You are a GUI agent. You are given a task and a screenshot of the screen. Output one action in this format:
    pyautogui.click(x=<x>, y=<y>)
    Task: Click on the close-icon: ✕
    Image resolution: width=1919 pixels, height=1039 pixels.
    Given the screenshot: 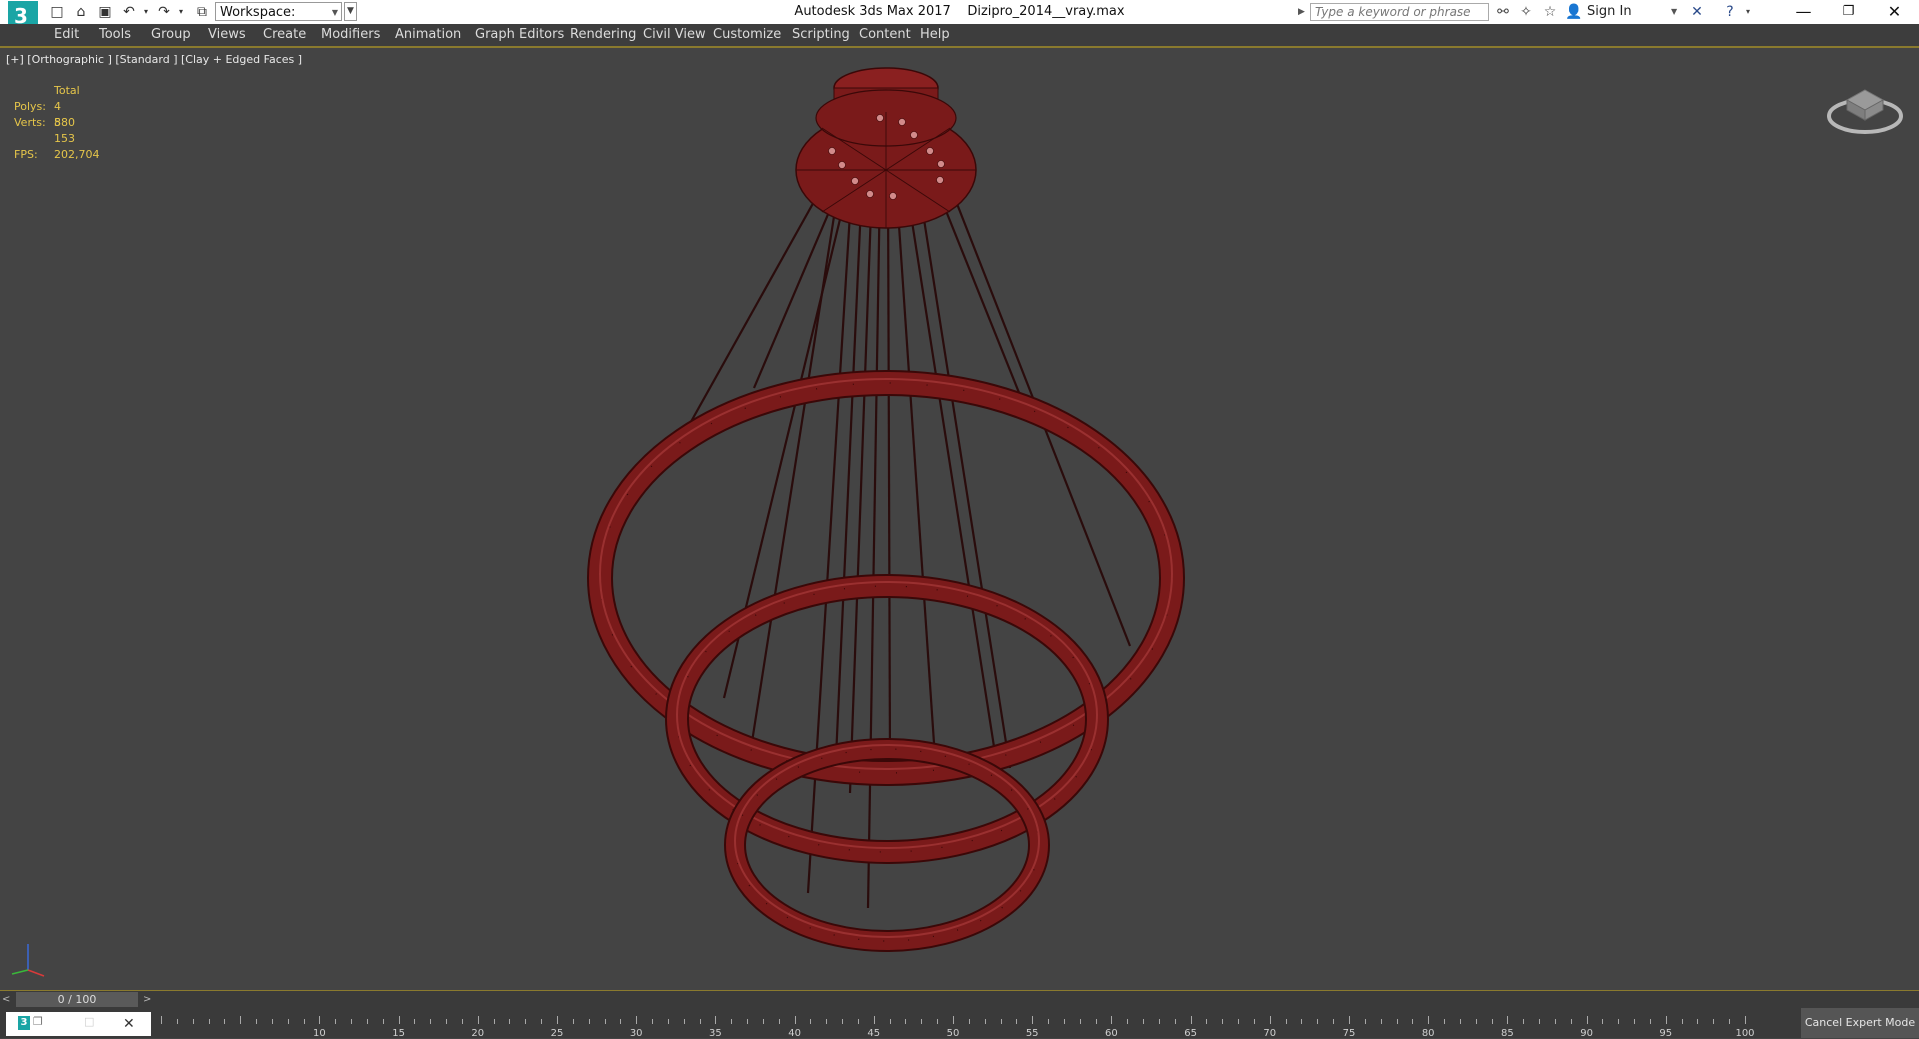 What is the action you would take?
    pyautogui.click(x=129, y=1024)
    